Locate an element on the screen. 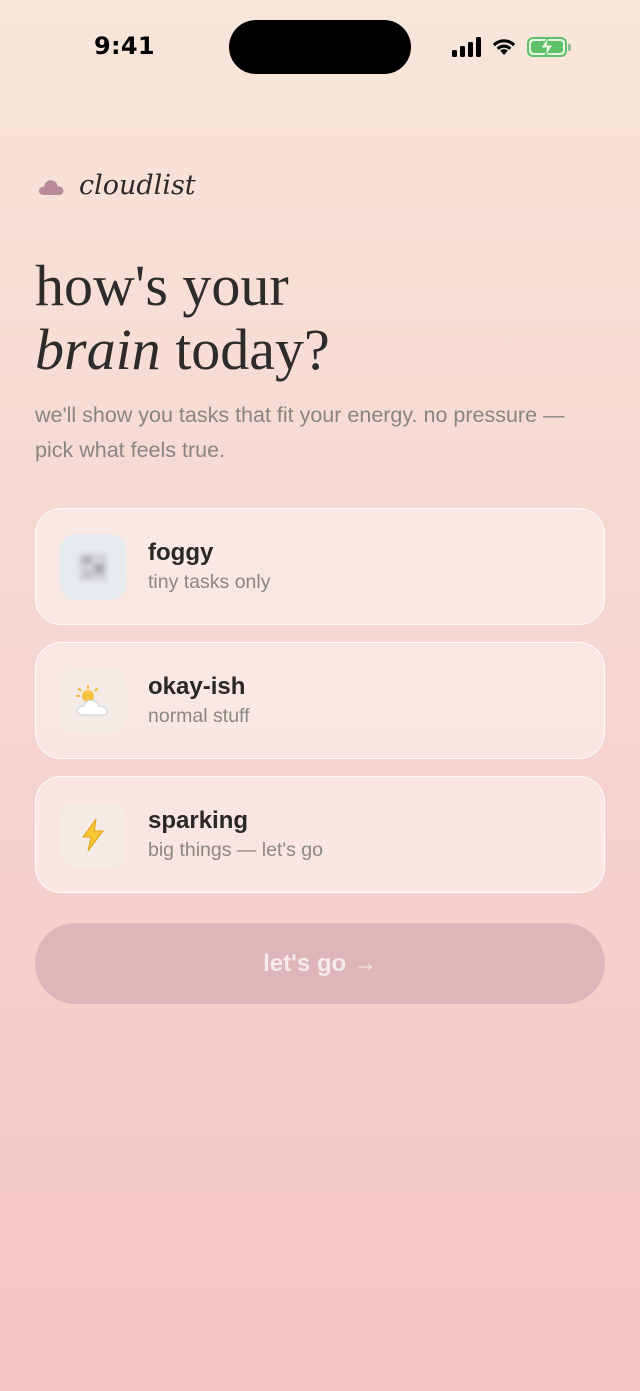 The width and height of the screenshot is (640, 1391). title-line-1: how's your is located at coordinates (162, 285).